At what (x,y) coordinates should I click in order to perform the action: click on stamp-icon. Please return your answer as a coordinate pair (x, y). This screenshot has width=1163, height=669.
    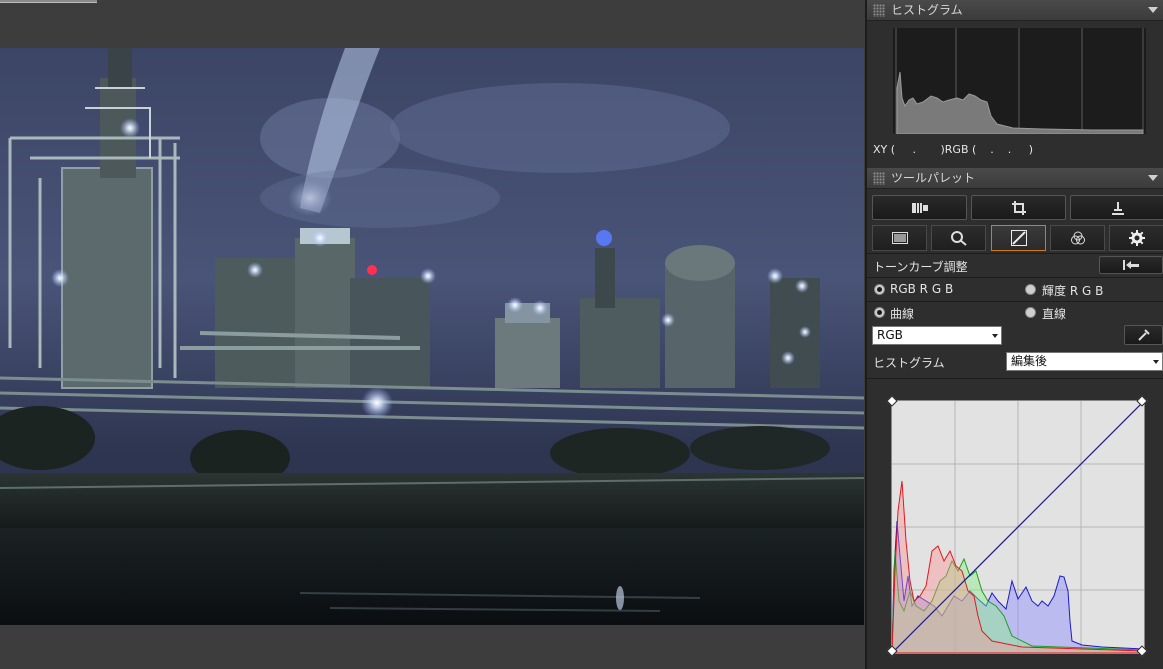
    Looking at the image, I should click on (1117, 208).